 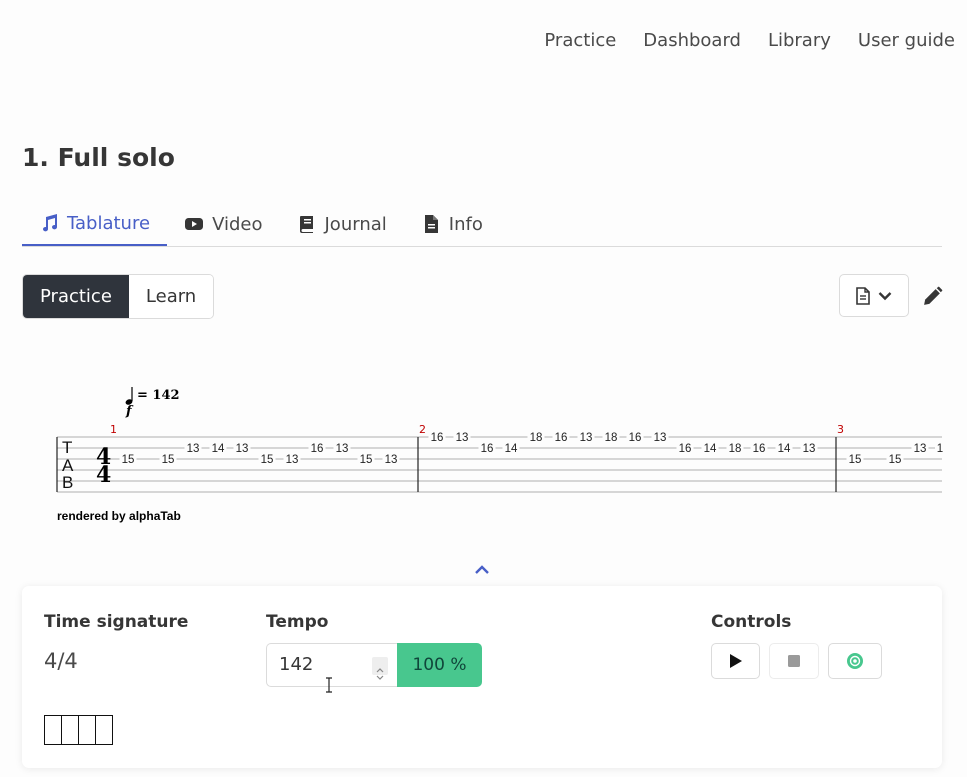 What do you see at coordinates (422, 429) in the screenshot?
I see `bar-number: 2` at bounding box center [422, 429].